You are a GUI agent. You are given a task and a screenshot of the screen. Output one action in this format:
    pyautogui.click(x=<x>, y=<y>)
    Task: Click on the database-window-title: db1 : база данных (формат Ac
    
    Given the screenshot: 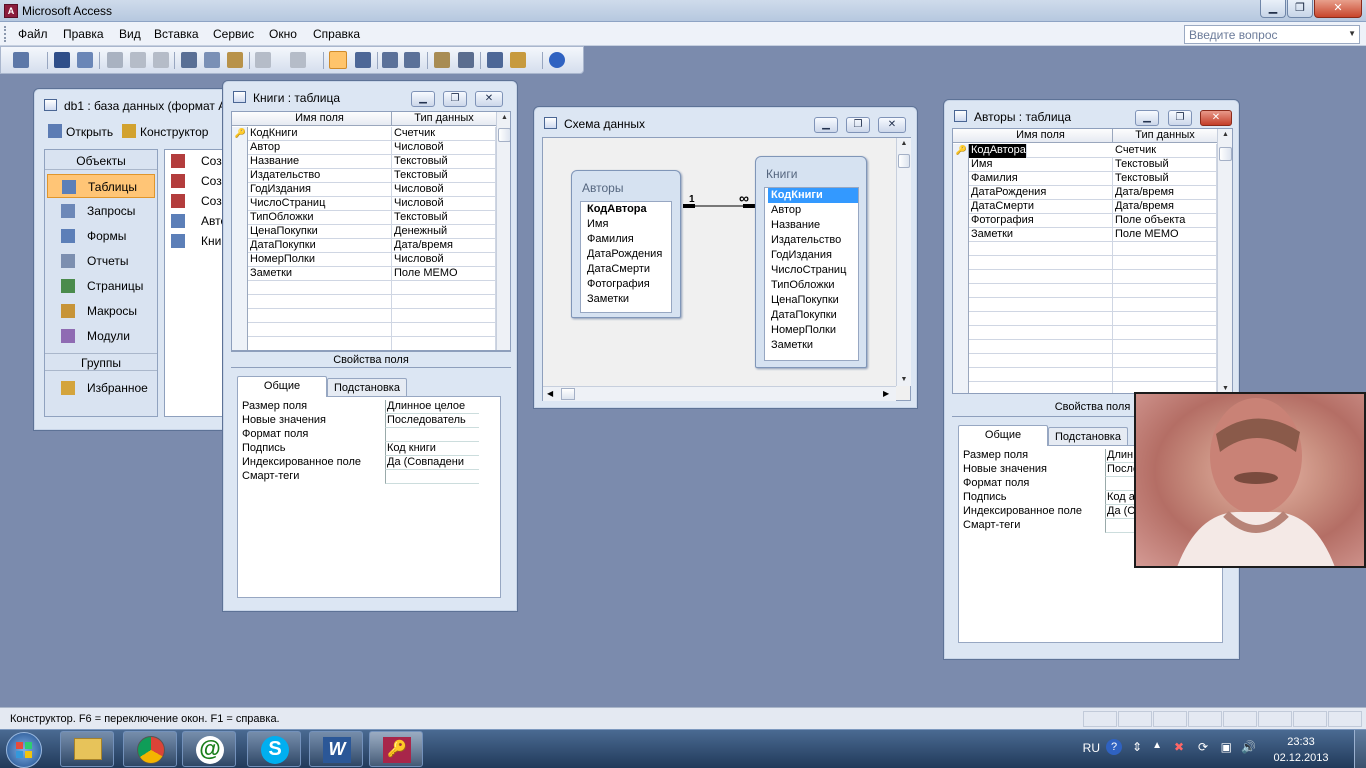 What is the action you would take?
    pyautogui.click(x=143, y=105)
    